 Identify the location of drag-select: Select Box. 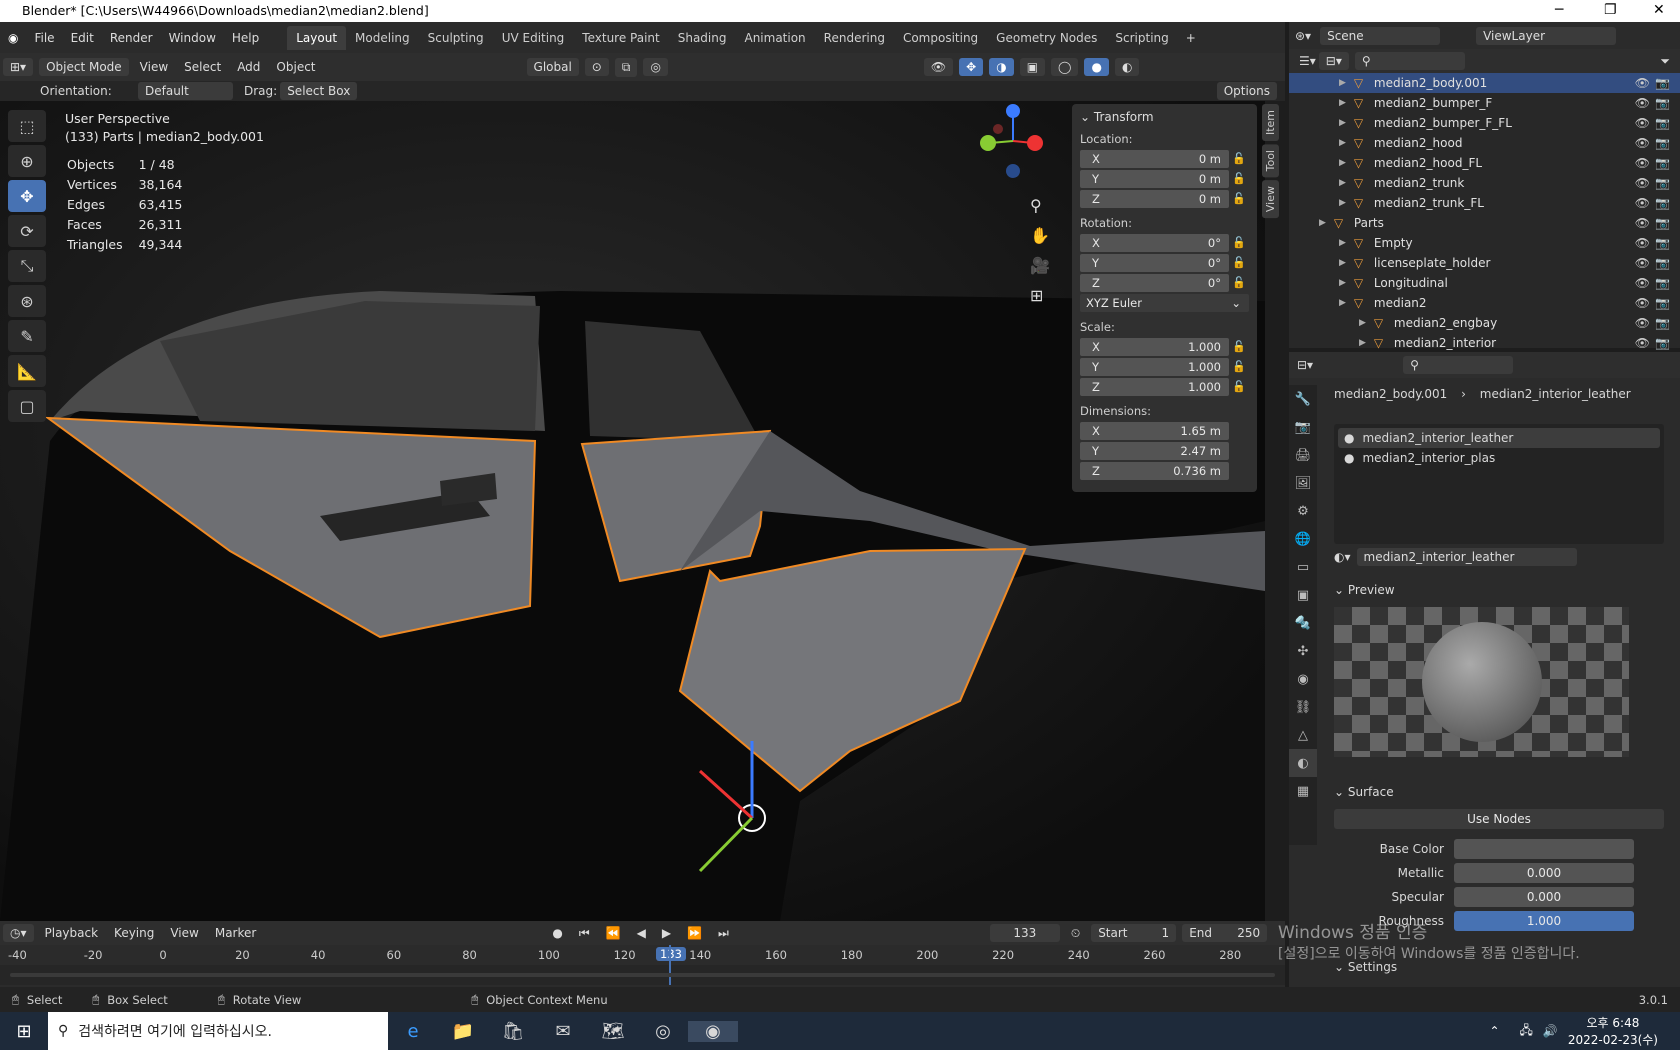
(319, 91).